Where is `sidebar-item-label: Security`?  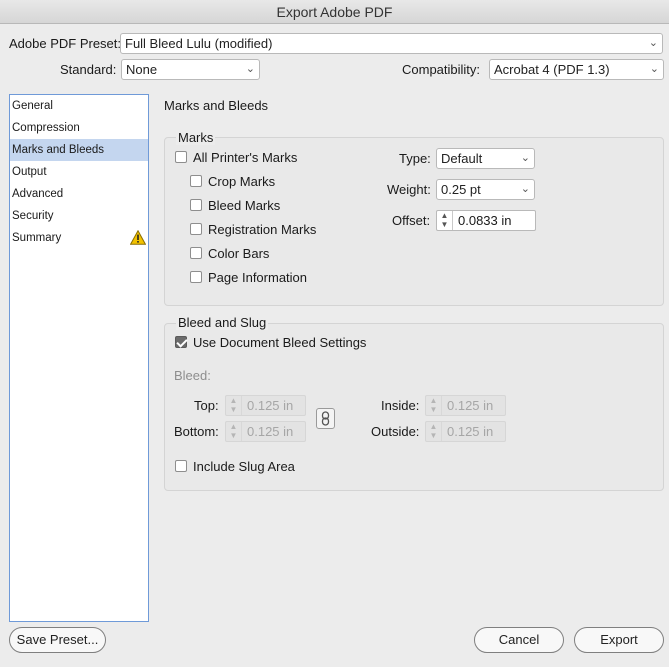
sidebar-item-label: Security is located at coordinates (33, 216).